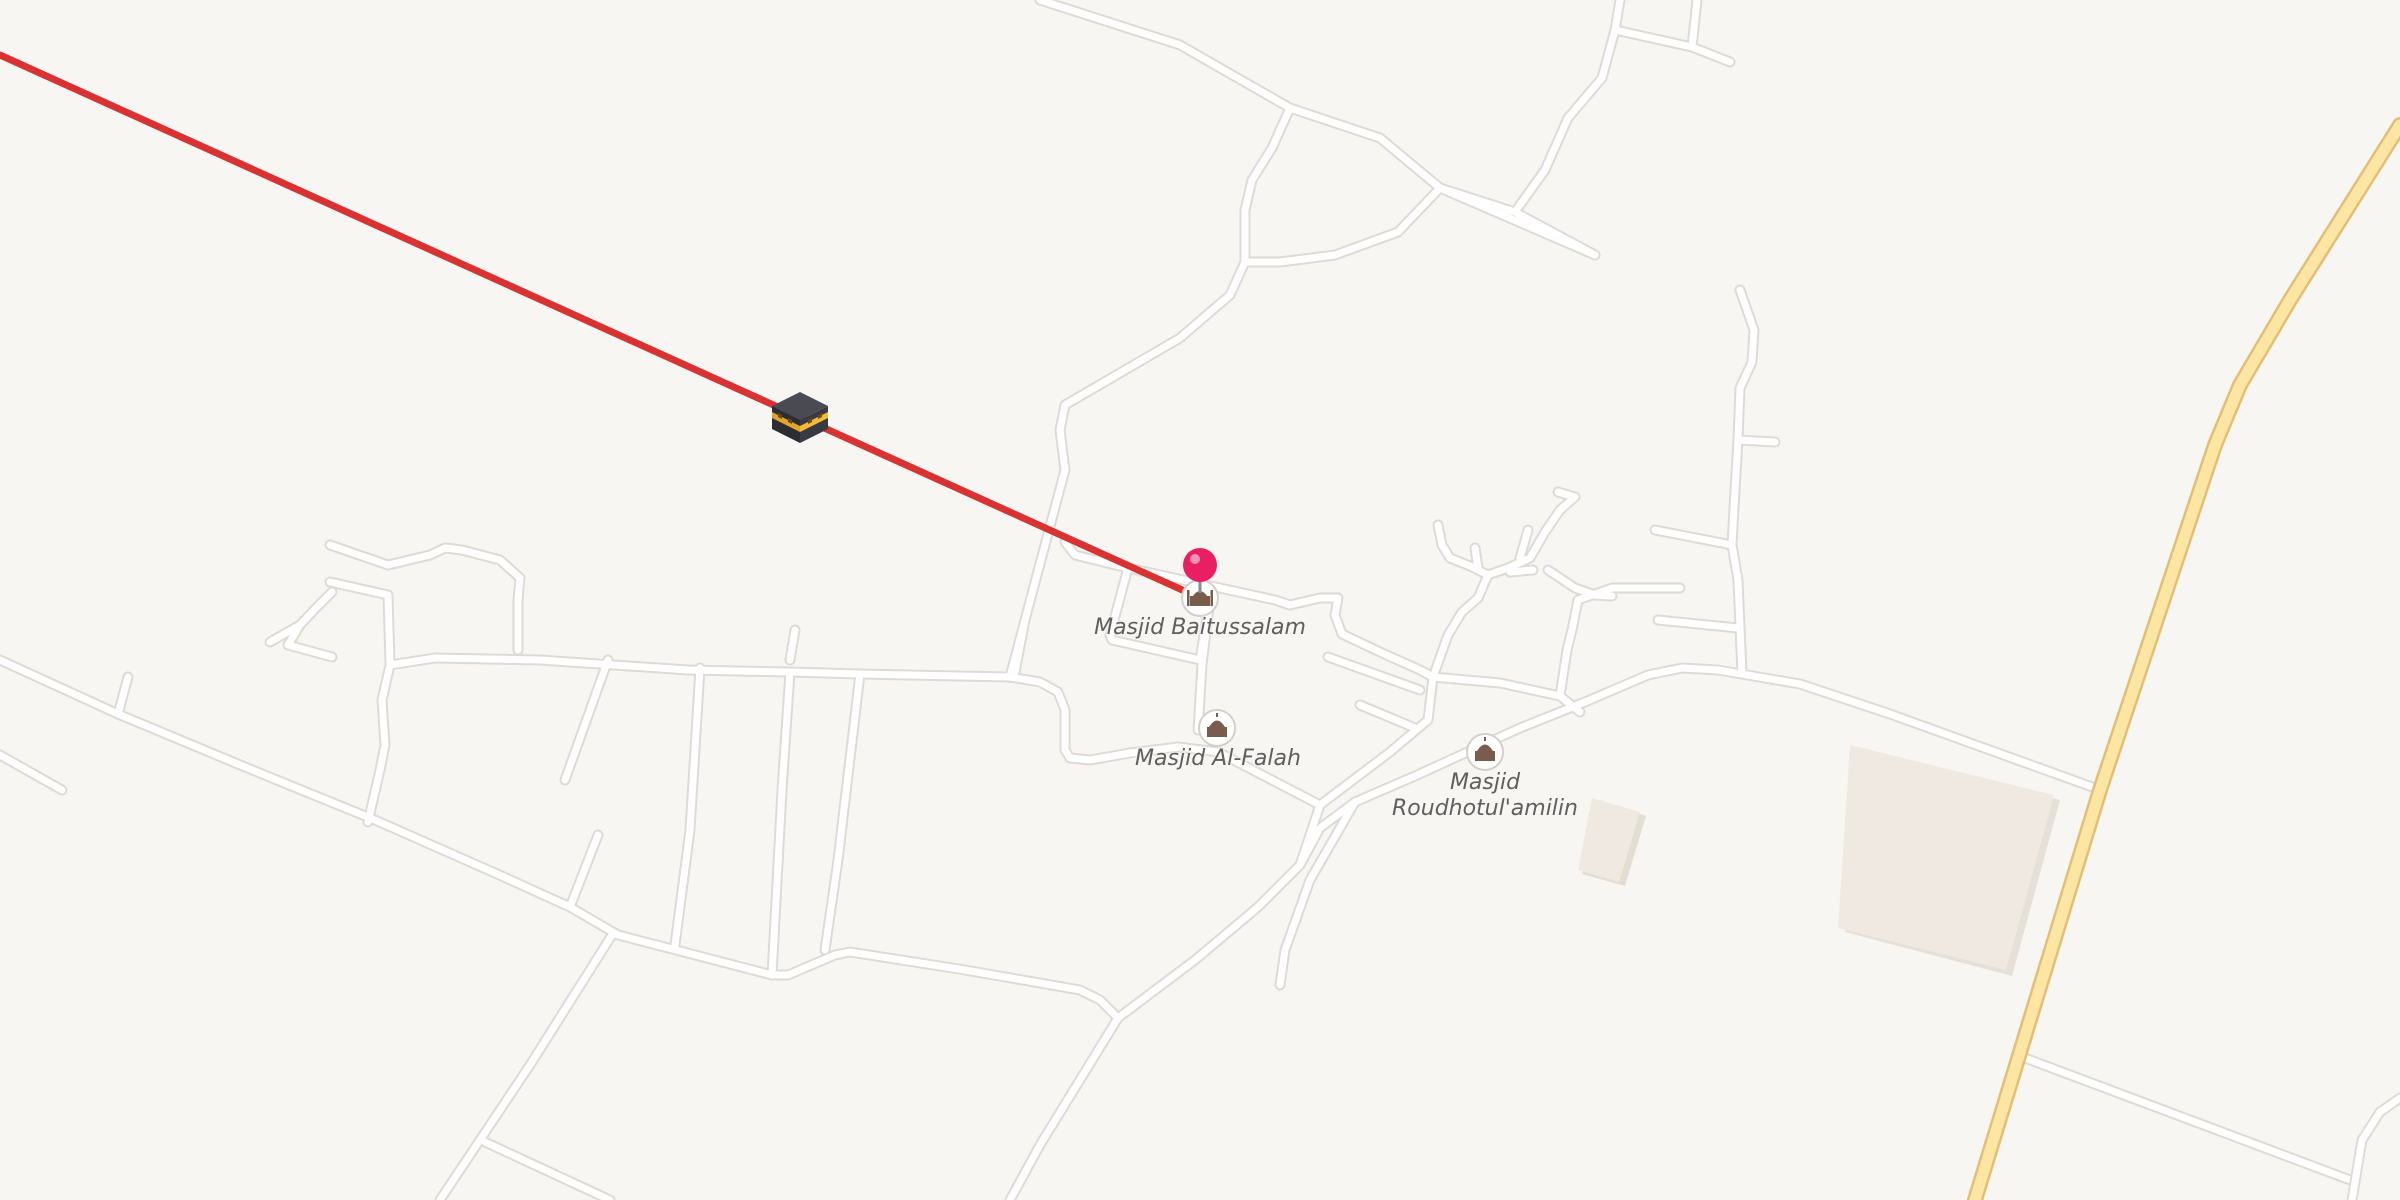 The image size is (2400, 1200). What do you see at coordinates (1200, 628) in the screenshot?
I see `poi-label-masjid-baitussalam: Masjid Baitussalam` at bounding box center [1200, 628].